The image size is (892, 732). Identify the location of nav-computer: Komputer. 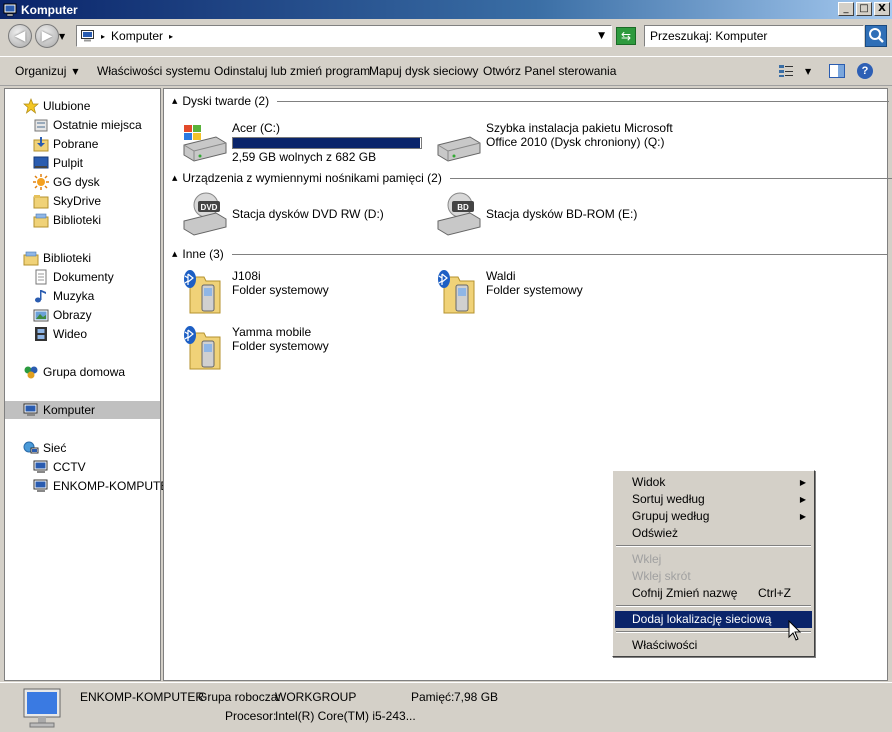
(82, 410).